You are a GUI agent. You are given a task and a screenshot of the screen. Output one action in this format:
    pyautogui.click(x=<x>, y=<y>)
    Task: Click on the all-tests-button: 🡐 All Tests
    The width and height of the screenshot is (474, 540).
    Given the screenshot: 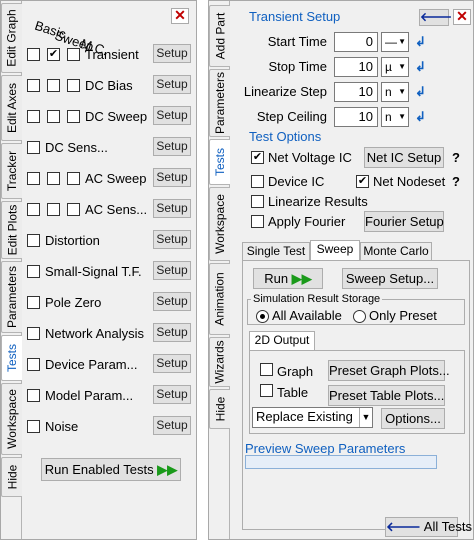 What is the action you would take?
    pyautogui.click(x=428, y=527)
    